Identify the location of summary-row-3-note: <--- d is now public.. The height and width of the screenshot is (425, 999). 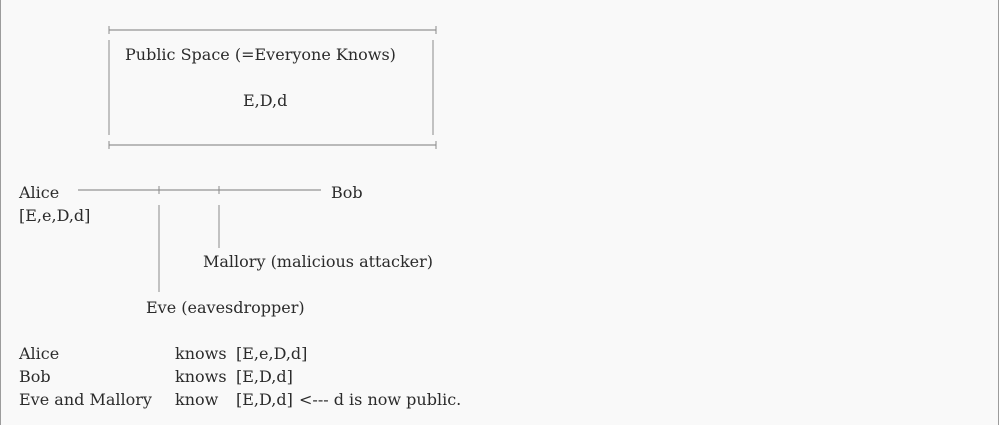
(380, 399).